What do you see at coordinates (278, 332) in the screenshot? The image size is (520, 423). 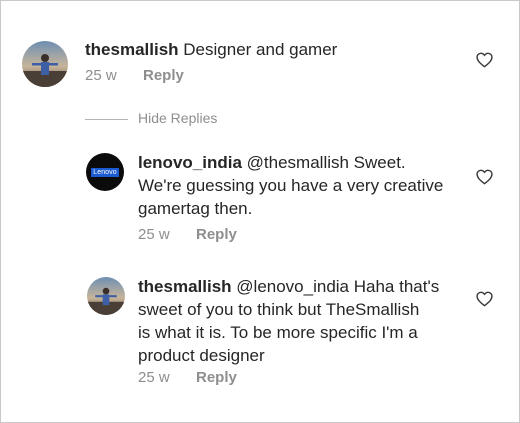 I see `reply-line: is what it is. To be more specific I'm a` at bounding box center [278, 332].